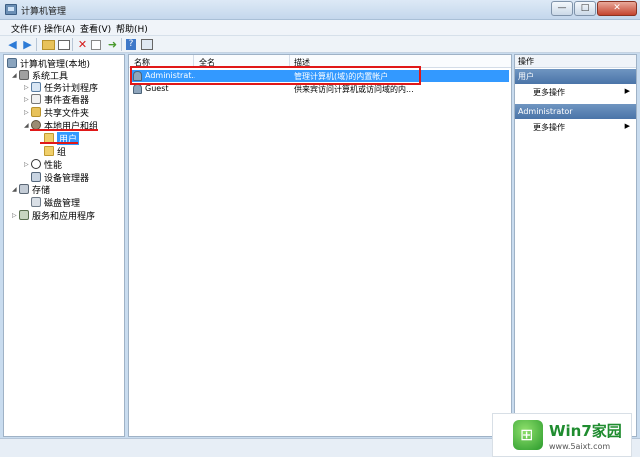 The width and height of the screenshot is (640, 457). I want to click on tree-label: 性能, so click(53, 165).